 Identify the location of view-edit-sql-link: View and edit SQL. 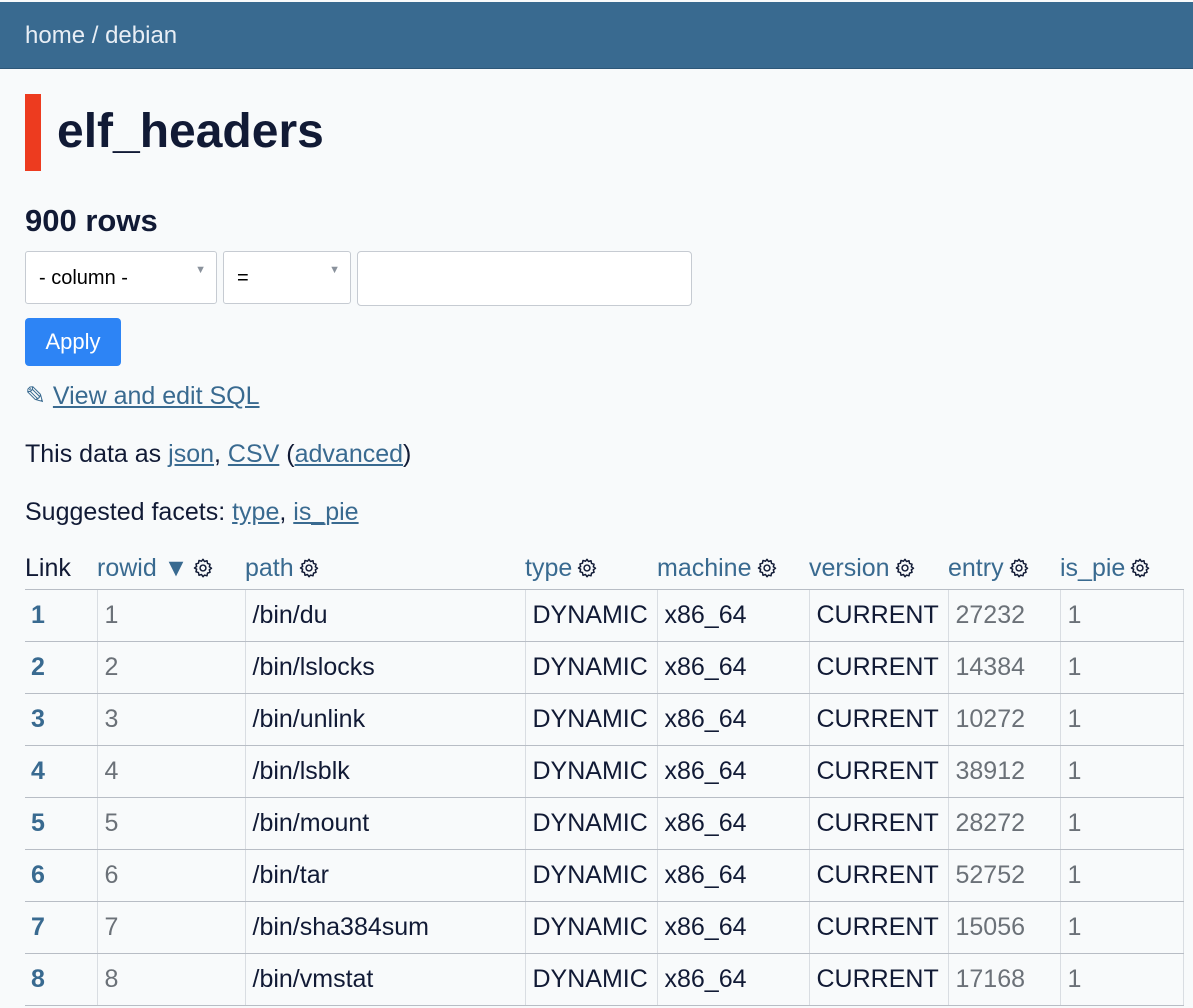
(156, 396).